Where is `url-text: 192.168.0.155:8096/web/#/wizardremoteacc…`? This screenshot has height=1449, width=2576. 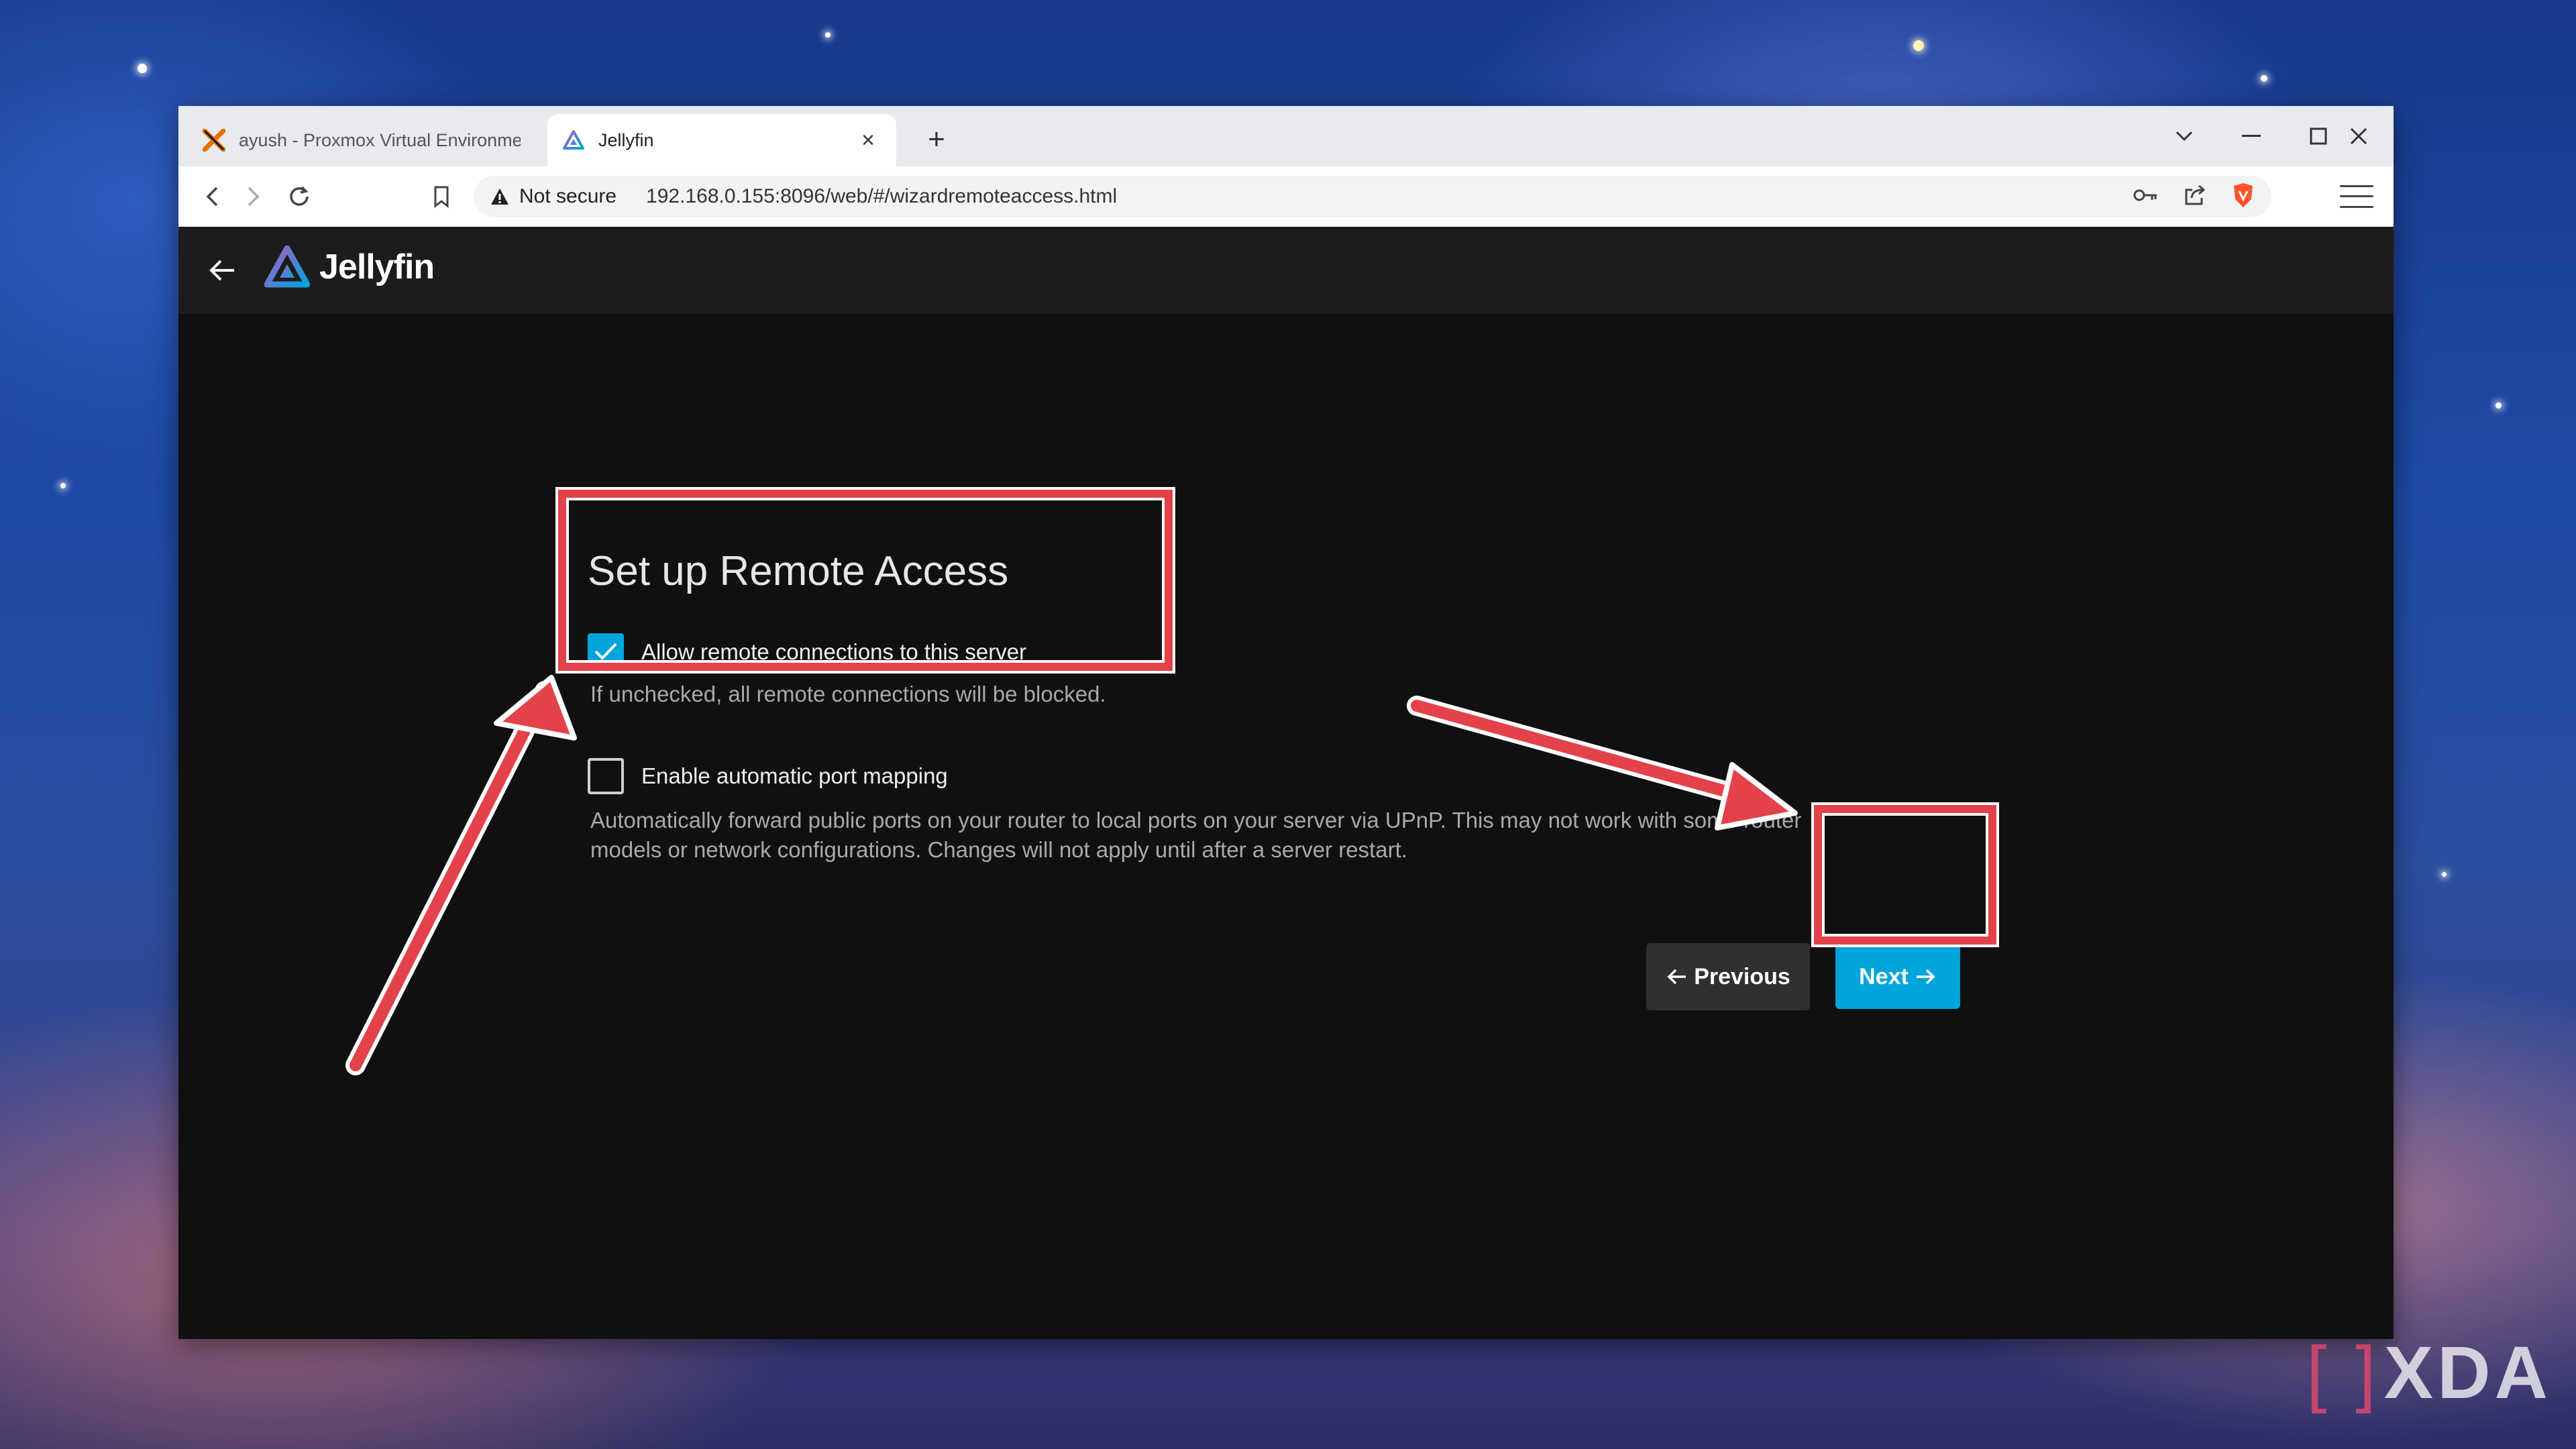
url-text: 192.168.0.155:8096/web/#/wizardremoteacc… is located at coordinates (1389, 196).